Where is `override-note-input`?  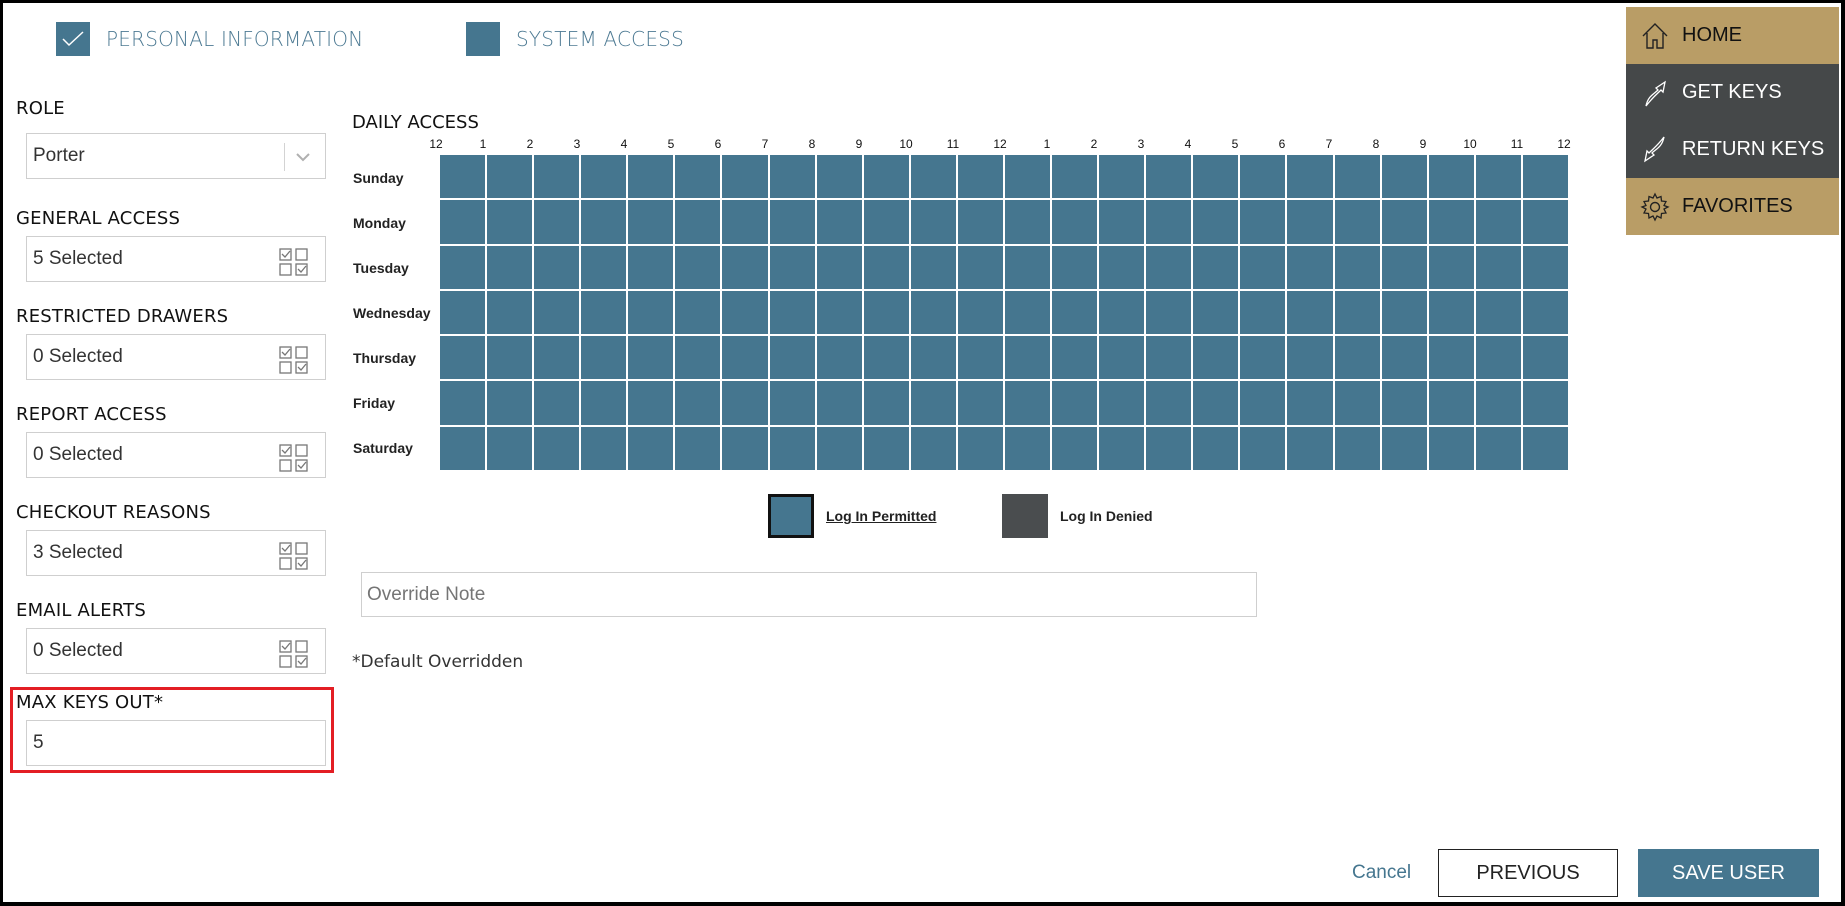 override-note-input is located at coordinates (809, 594).